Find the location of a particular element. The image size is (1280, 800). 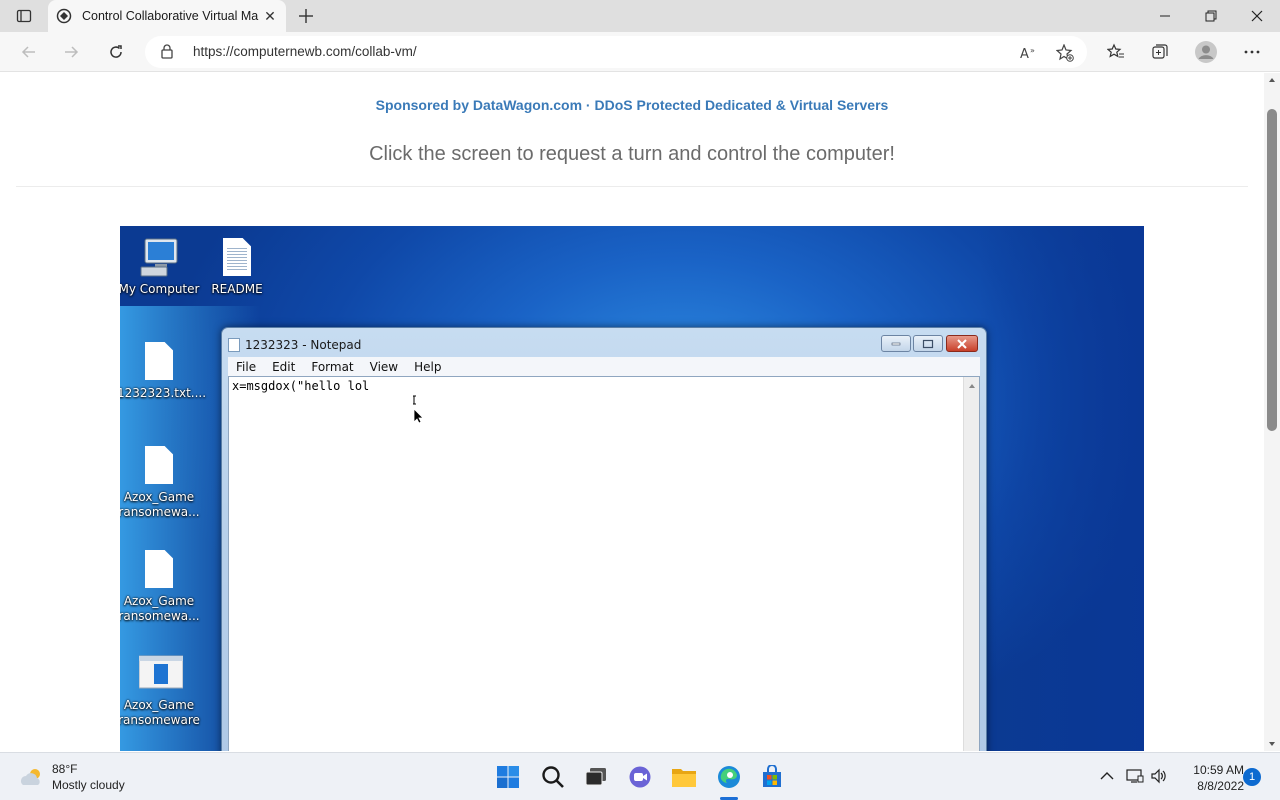

taskbar: 88°F Mostly cloudy 10:59 AM 8/8/2022 1 is located at coordinates (640, 776).